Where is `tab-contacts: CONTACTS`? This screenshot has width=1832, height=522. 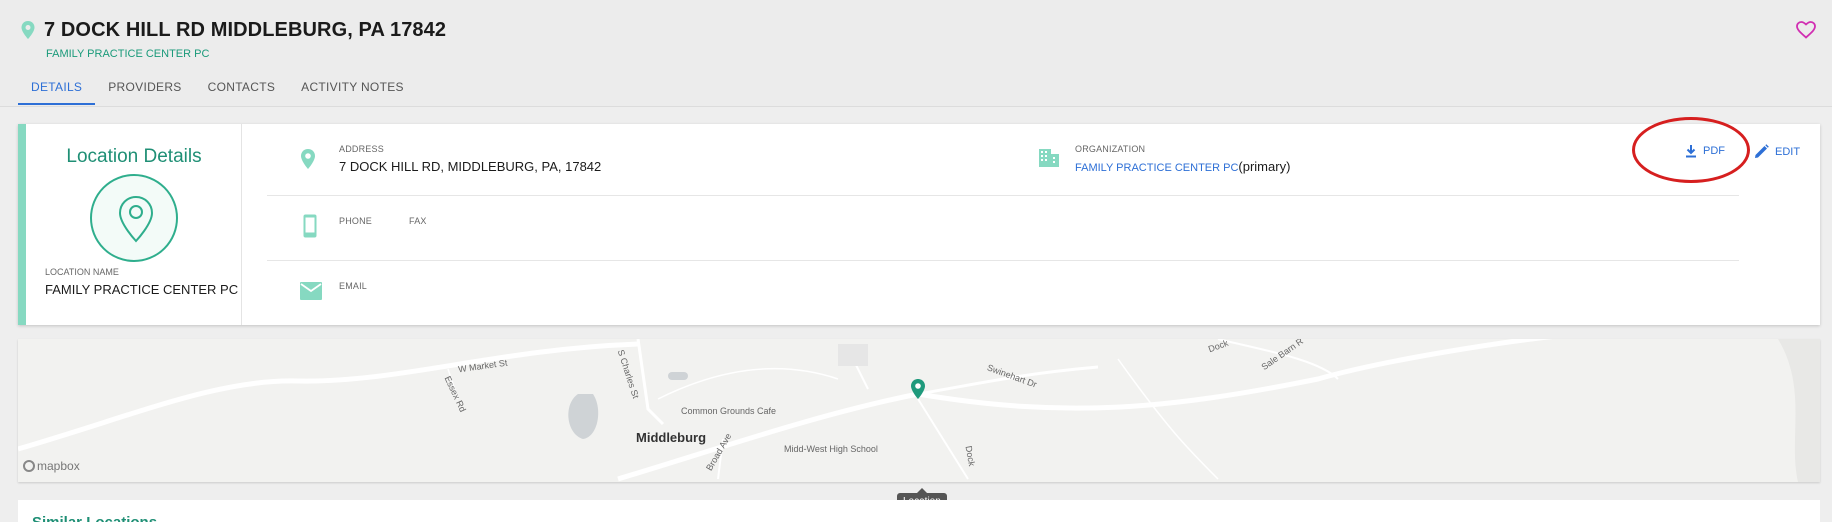 tab-contacts: CONTACTS is located at coordinates (242, 90).